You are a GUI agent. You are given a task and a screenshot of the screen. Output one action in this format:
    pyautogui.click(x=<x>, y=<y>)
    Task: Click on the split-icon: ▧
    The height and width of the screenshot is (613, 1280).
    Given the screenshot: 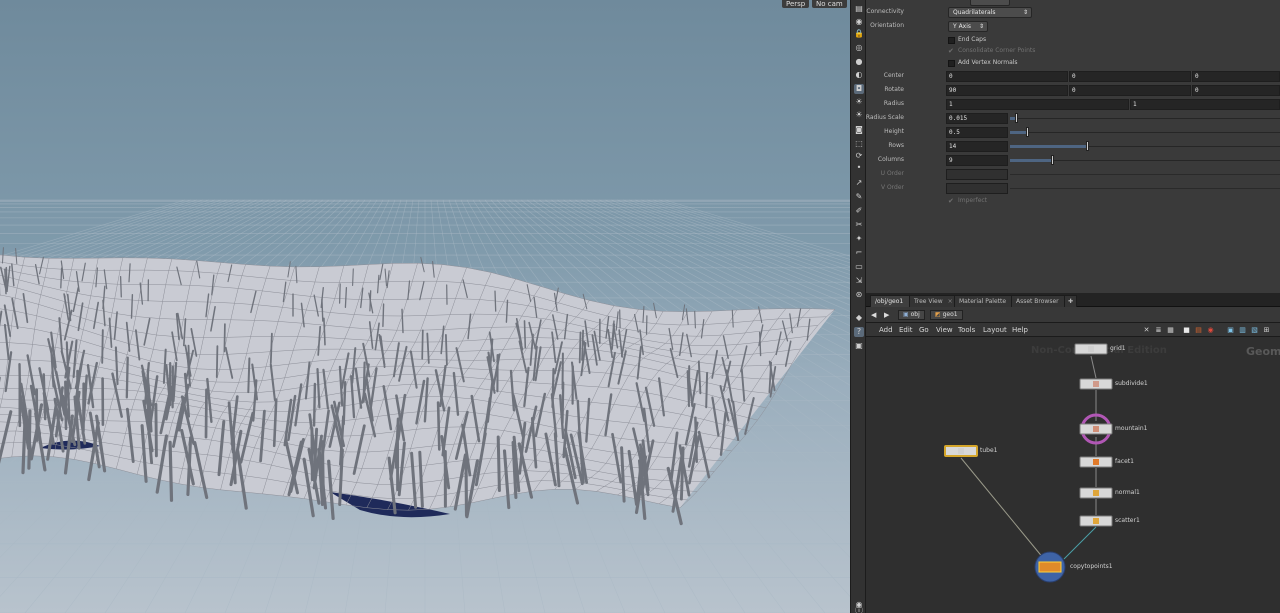 What is the action you would take?
    pyautogui.click(x=1254, y=330)
    